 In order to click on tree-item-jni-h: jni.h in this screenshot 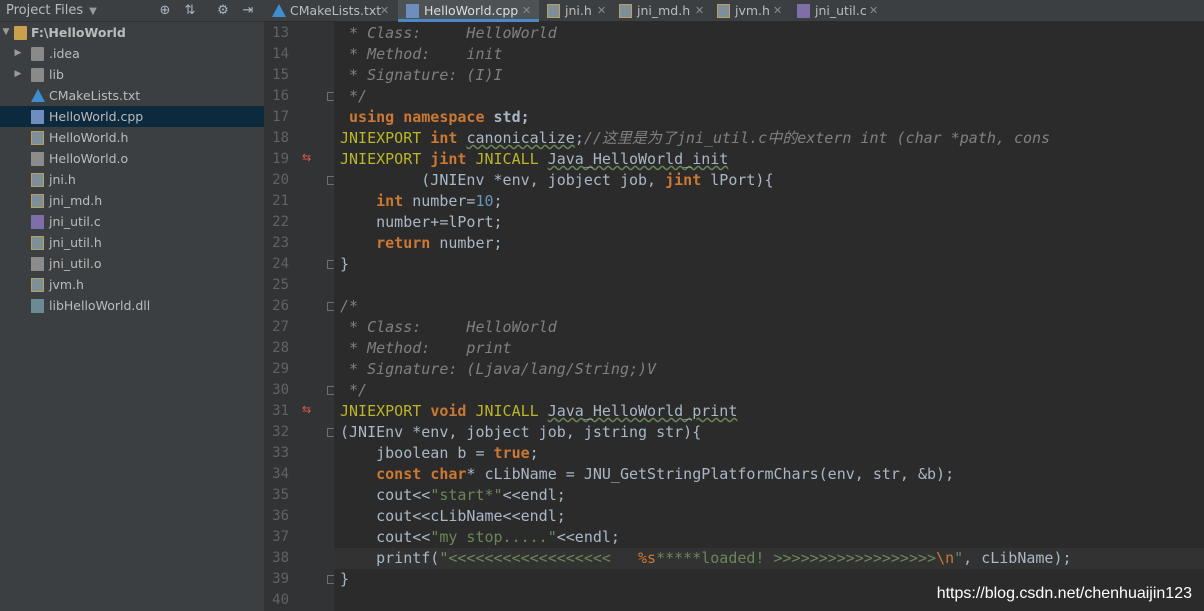, I will do `click(132, 179)`.